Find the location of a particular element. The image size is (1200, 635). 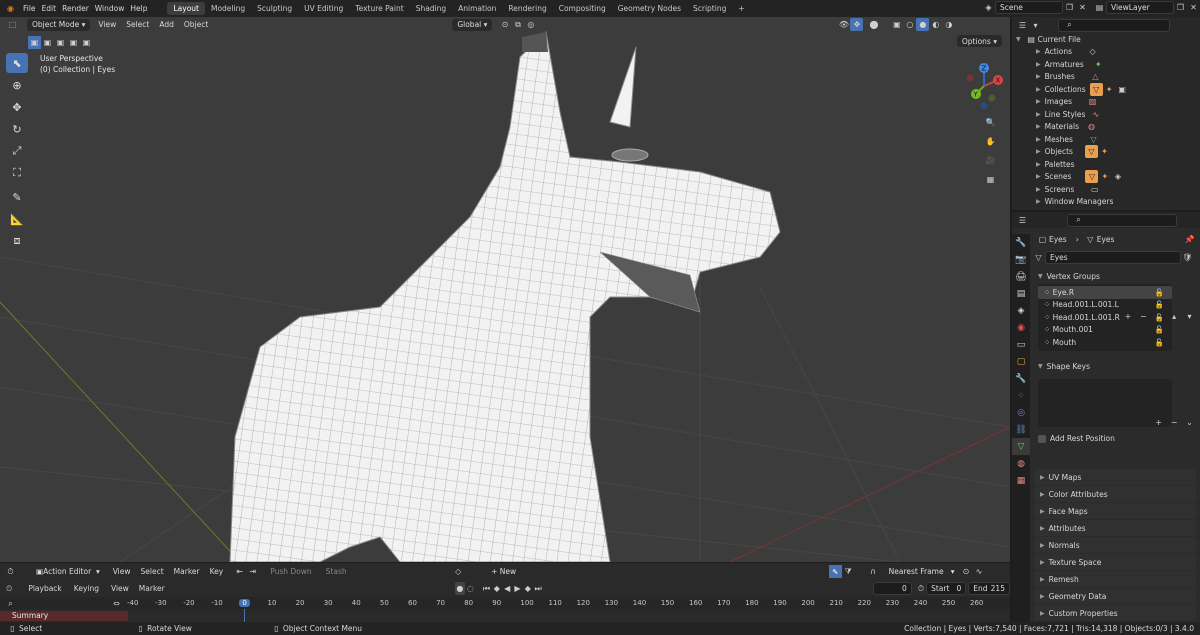

tab-sculpting: Sculpting is located at coordinates (274, 8).